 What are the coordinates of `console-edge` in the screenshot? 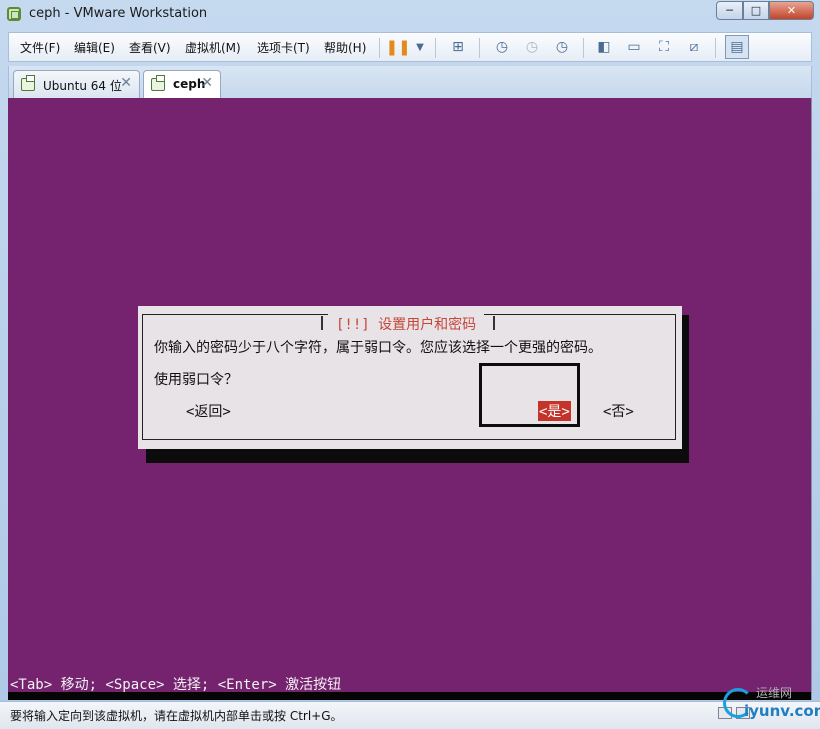 It's located at (811, 399).